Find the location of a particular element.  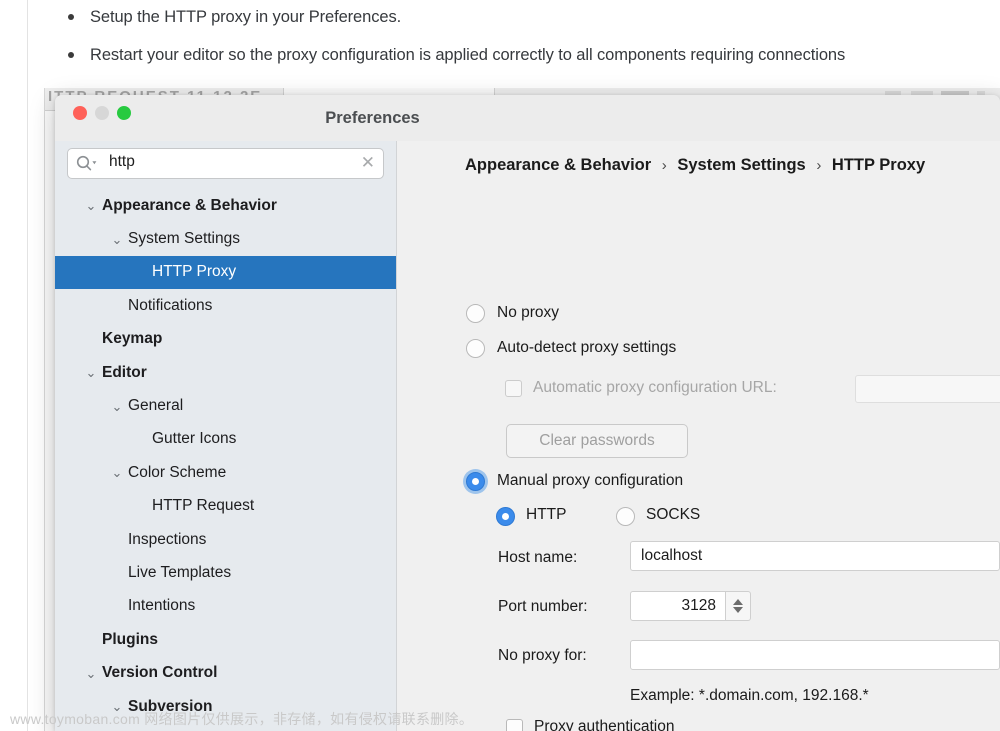

input-port-number: 3128 is located at coordinates (678, 606).